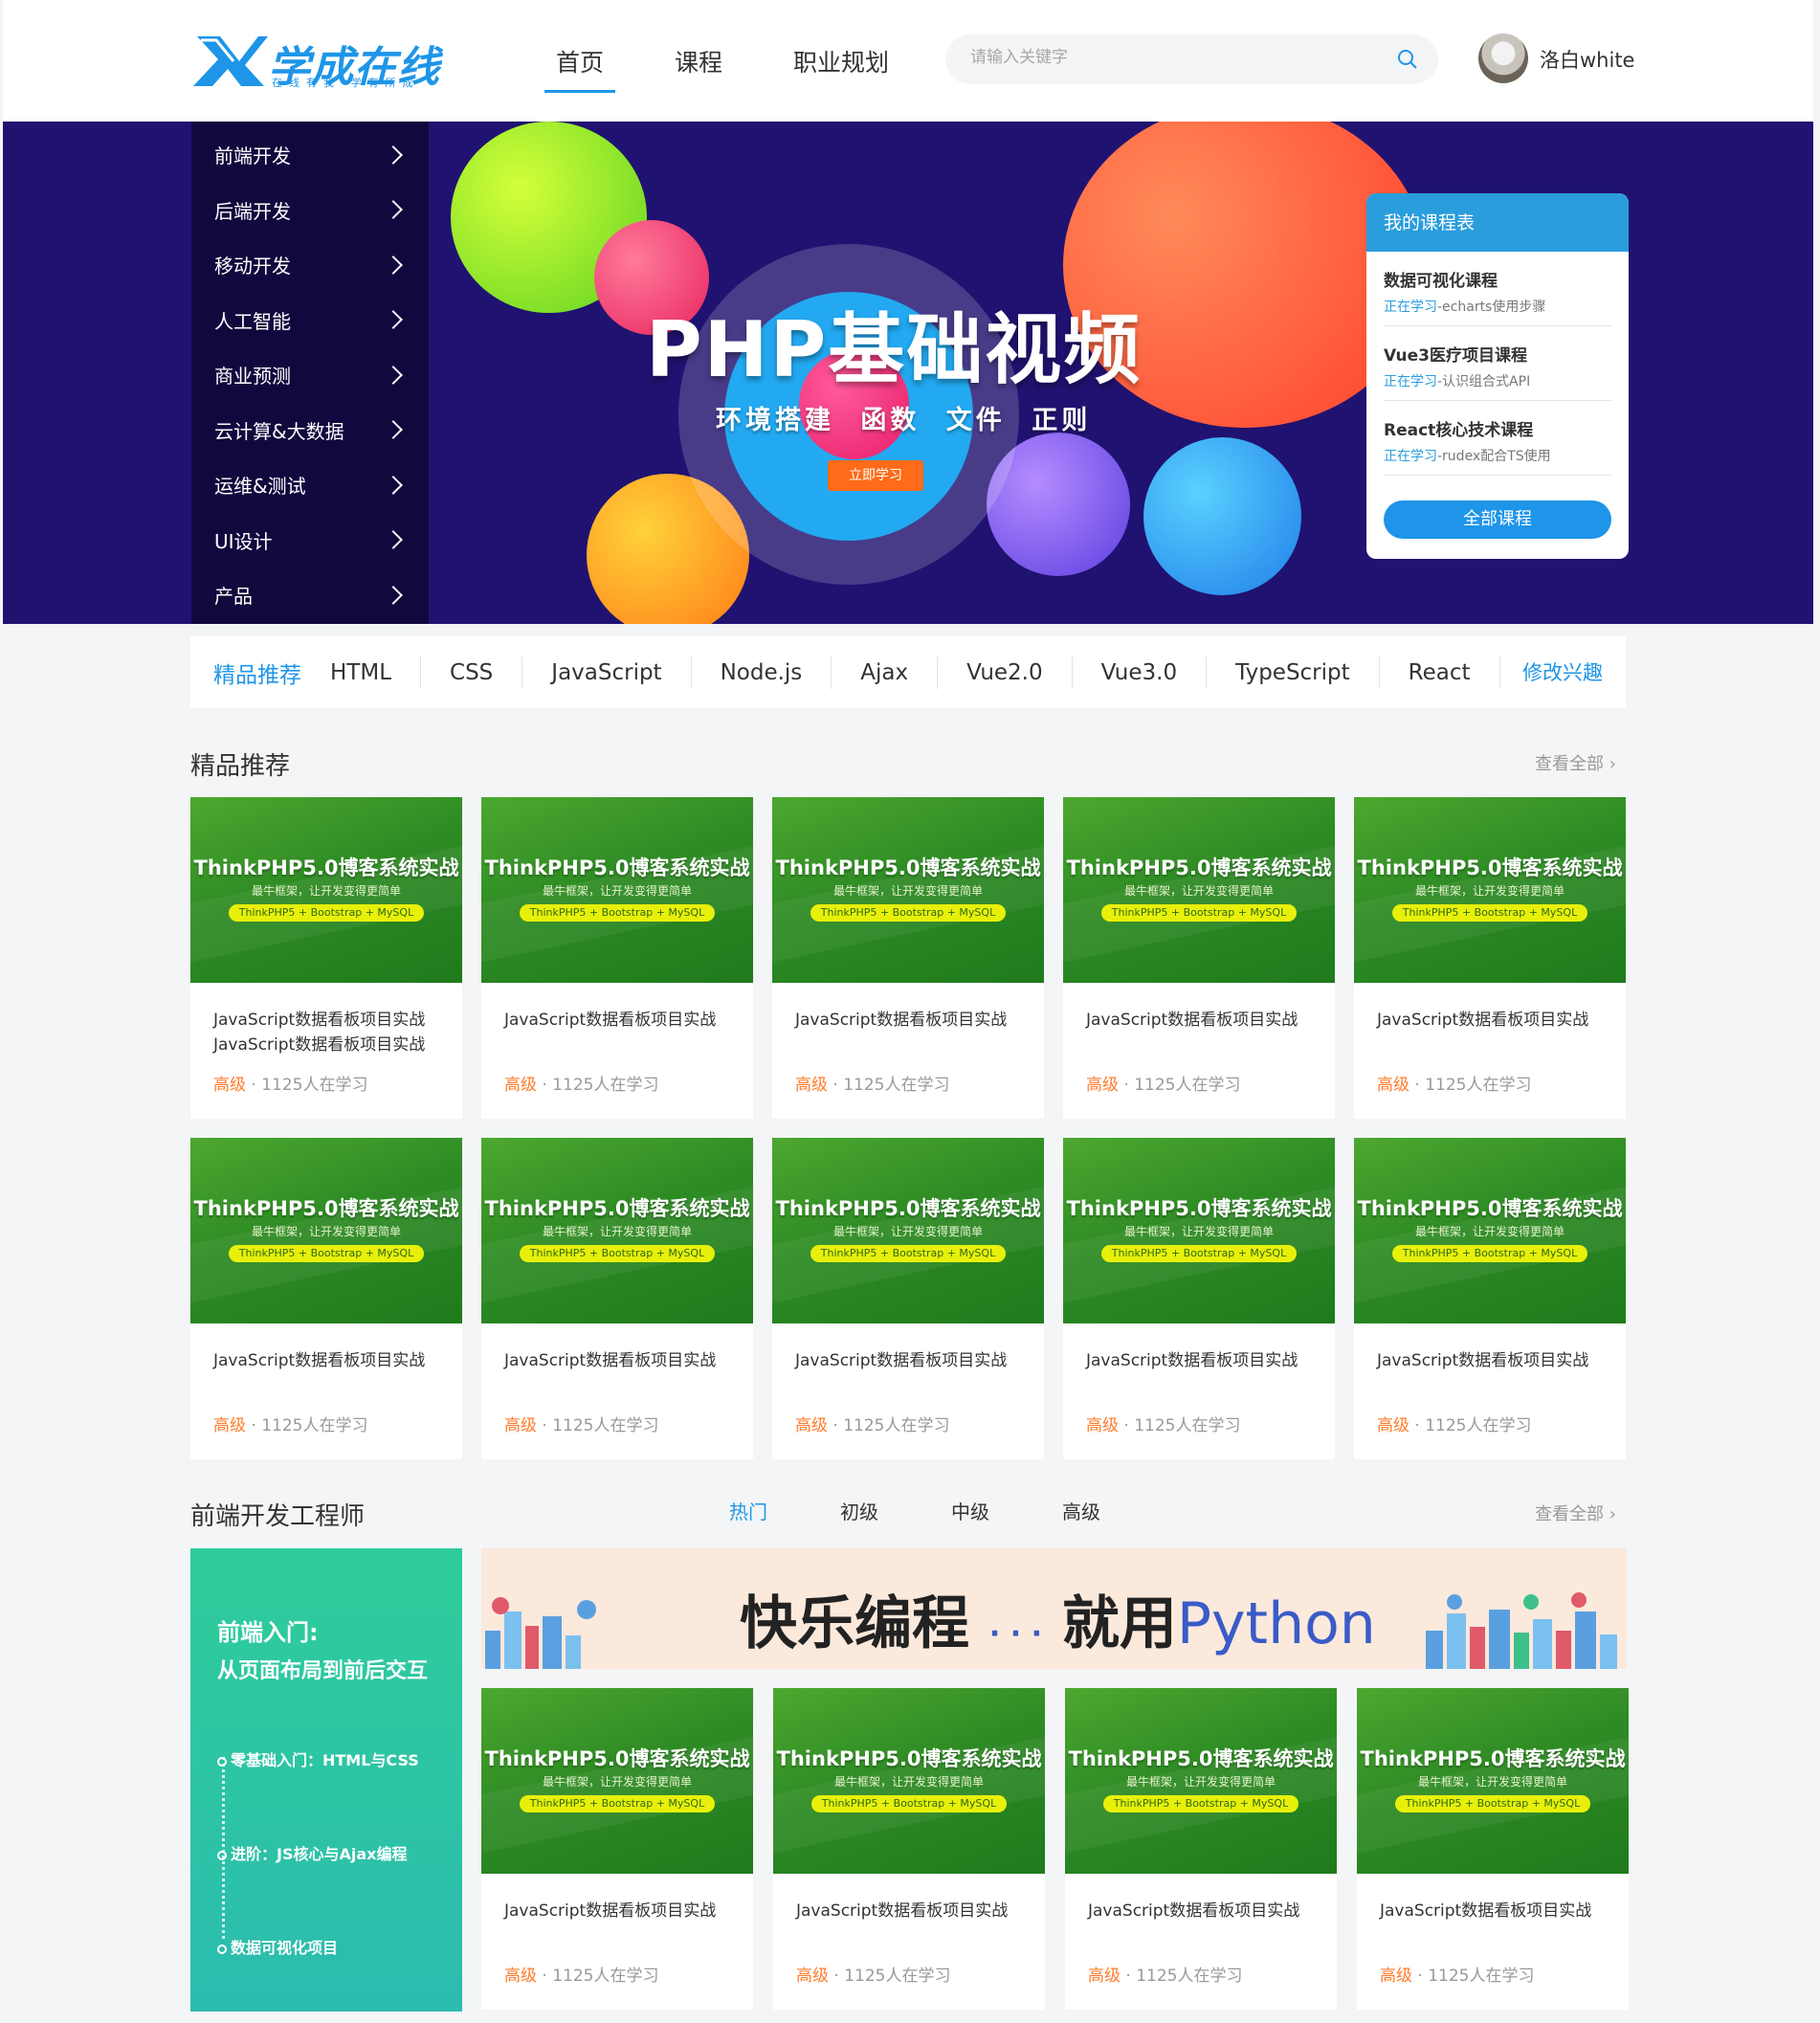 Image resolution: width=1820 pixels, height=2023 pixels. Describe the element at coordinates (886, 672) in the screenshot. I see `tag-ajax: Ajax` at that location.